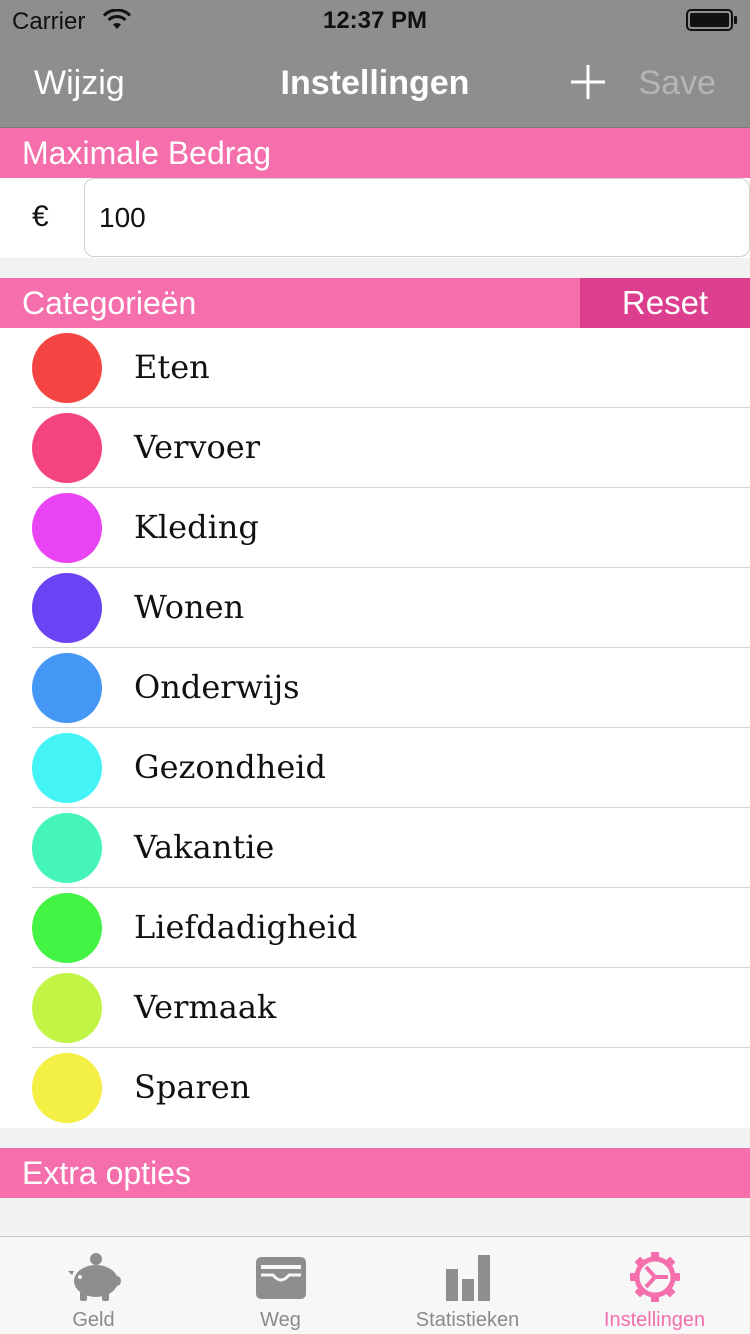 This screenshot has height=1334, width=750. Describe the element at coordinates (375, 768) in the screenshot. I see `category-row-gezondheid: Gezondheid` at that location.